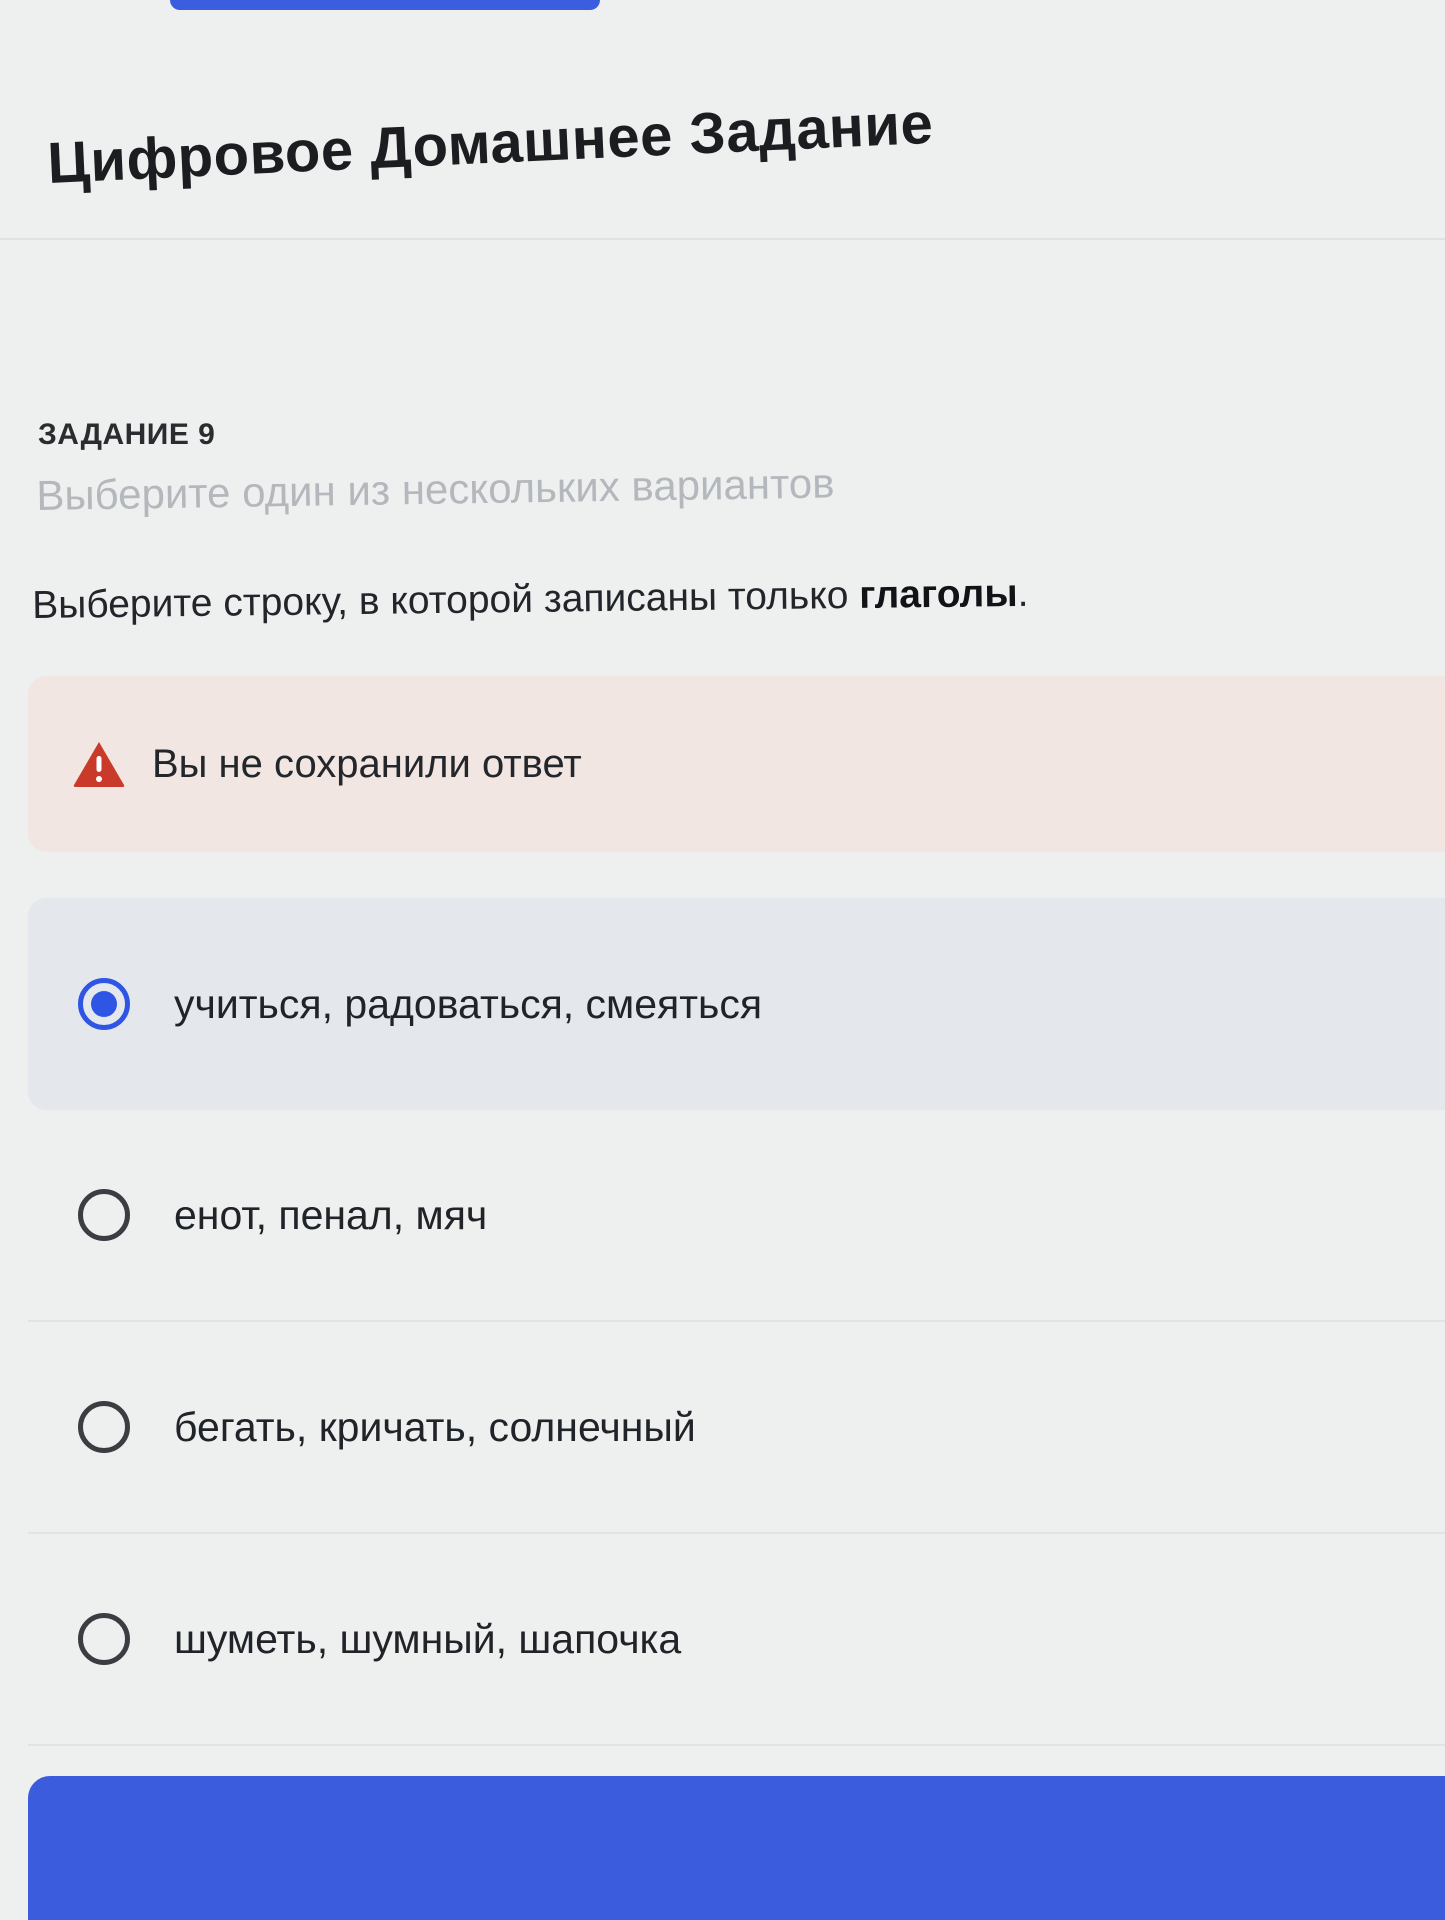 The image size is (1445, 1920). I want to click on answer-option-label: учиться, радоваться, смеяться, so click(468, 1003).